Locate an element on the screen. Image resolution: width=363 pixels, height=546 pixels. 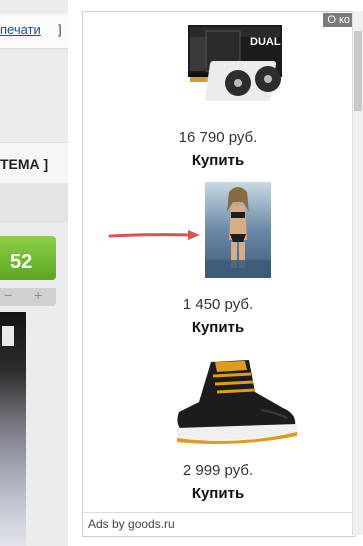
product-price: 16 790 руб. is located at coordinates (218, 137).